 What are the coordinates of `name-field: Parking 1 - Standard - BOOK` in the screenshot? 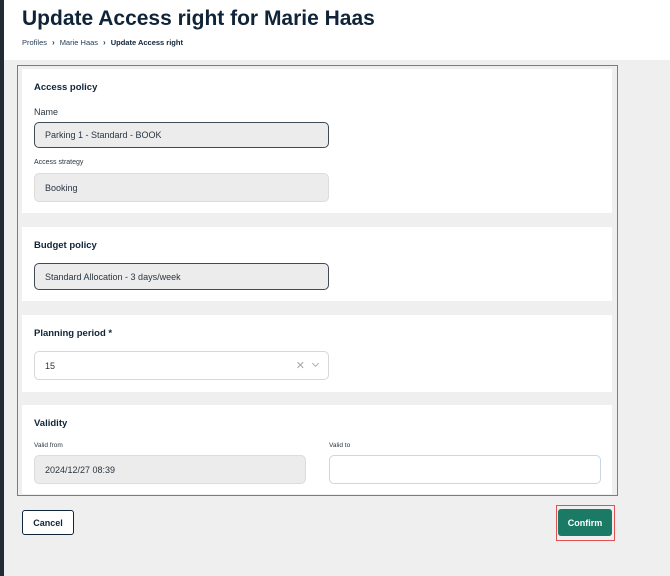 It's located at (181, 135).